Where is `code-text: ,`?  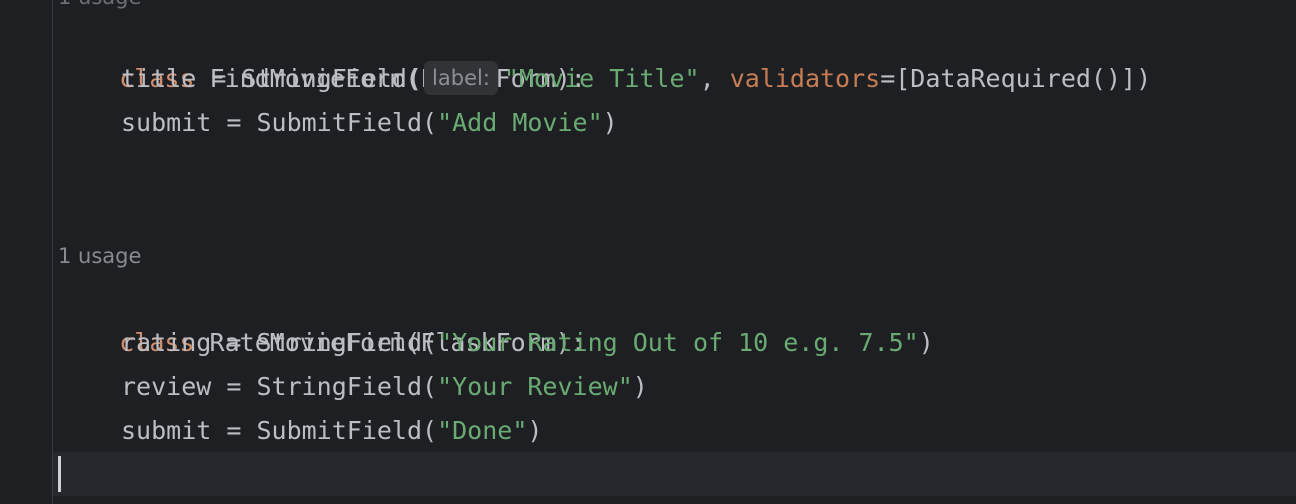 code-text: , is located at coordinates (714, 78).